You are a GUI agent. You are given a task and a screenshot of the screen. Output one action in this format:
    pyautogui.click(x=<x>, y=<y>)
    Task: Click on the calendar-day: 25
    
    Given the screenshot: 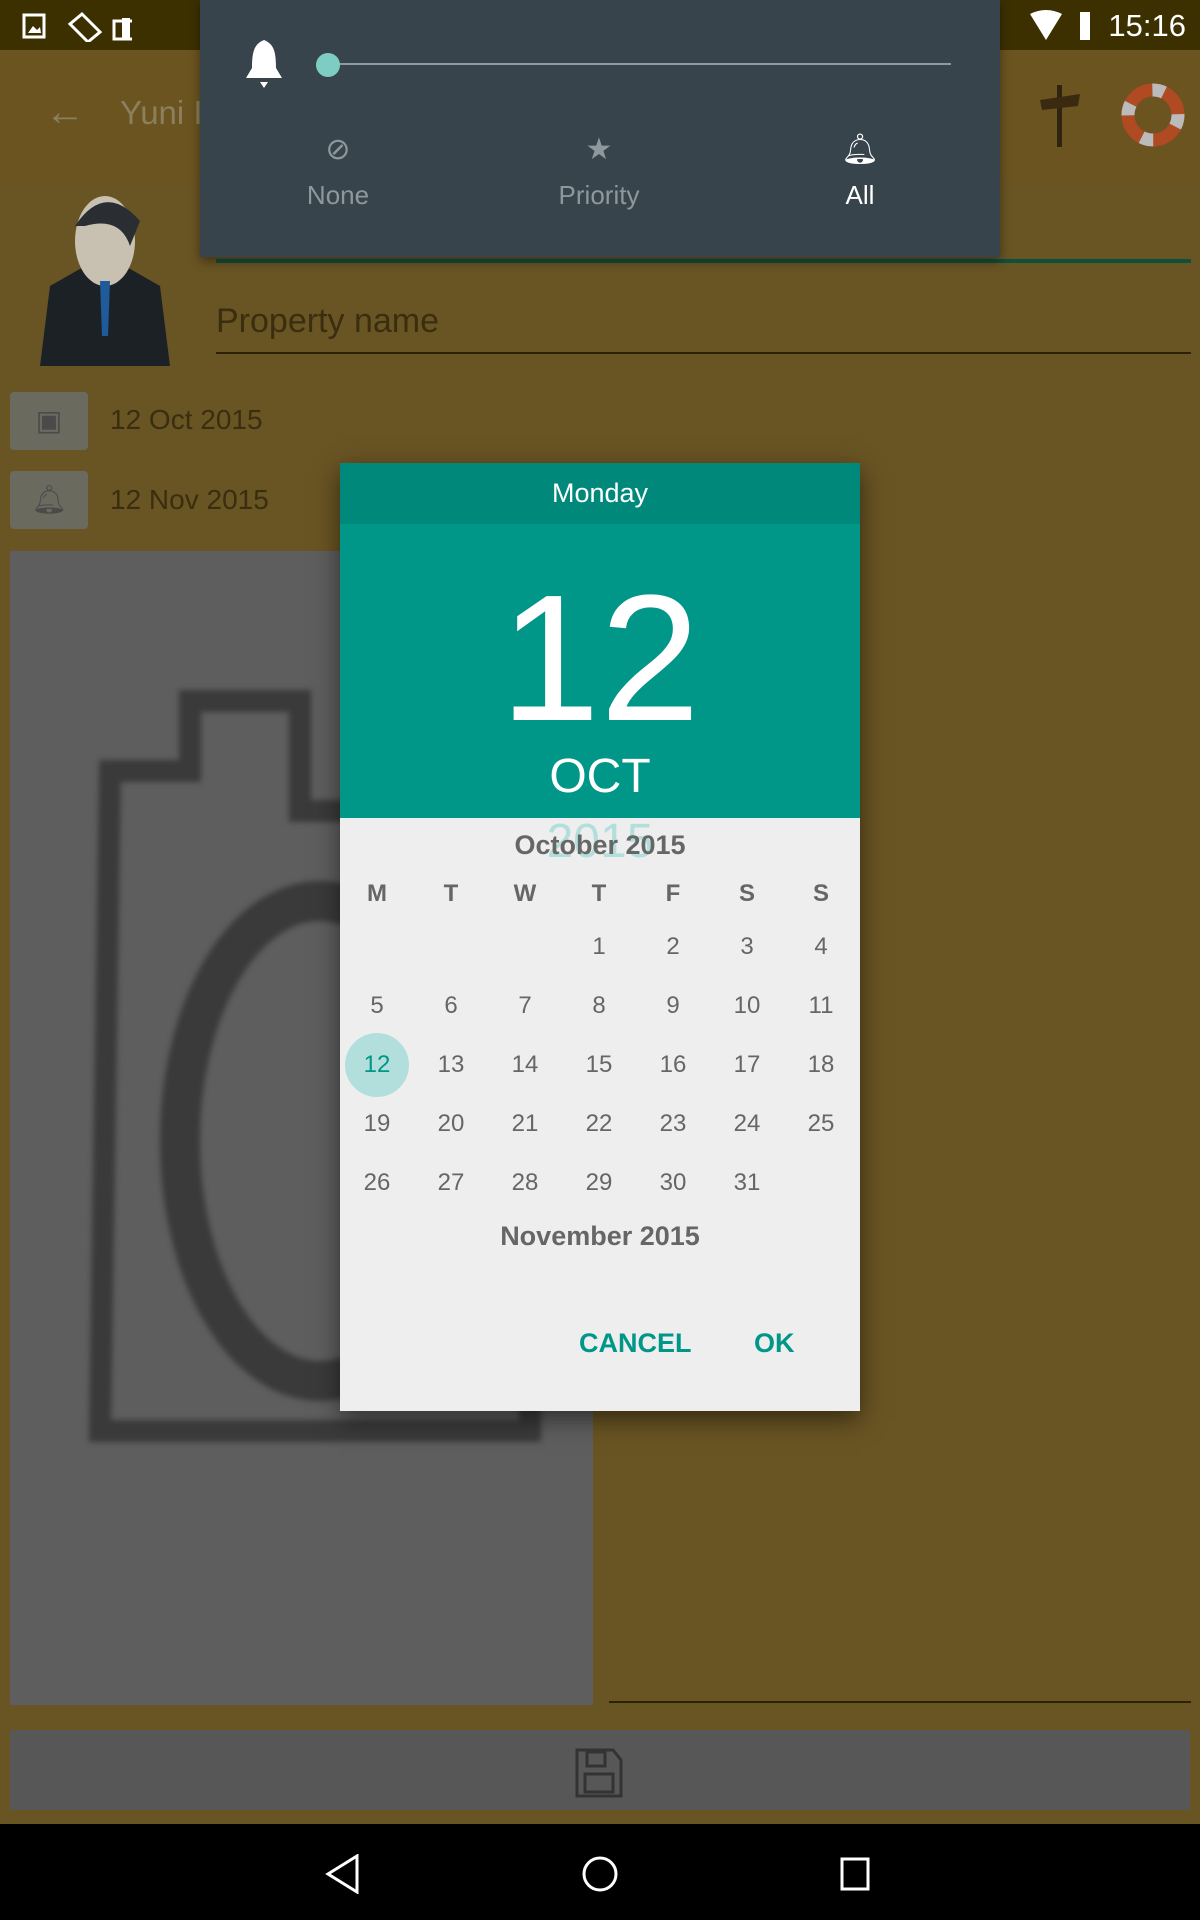 What is the action you would take?
    pyautogui.click(x=821, y=1124)
    